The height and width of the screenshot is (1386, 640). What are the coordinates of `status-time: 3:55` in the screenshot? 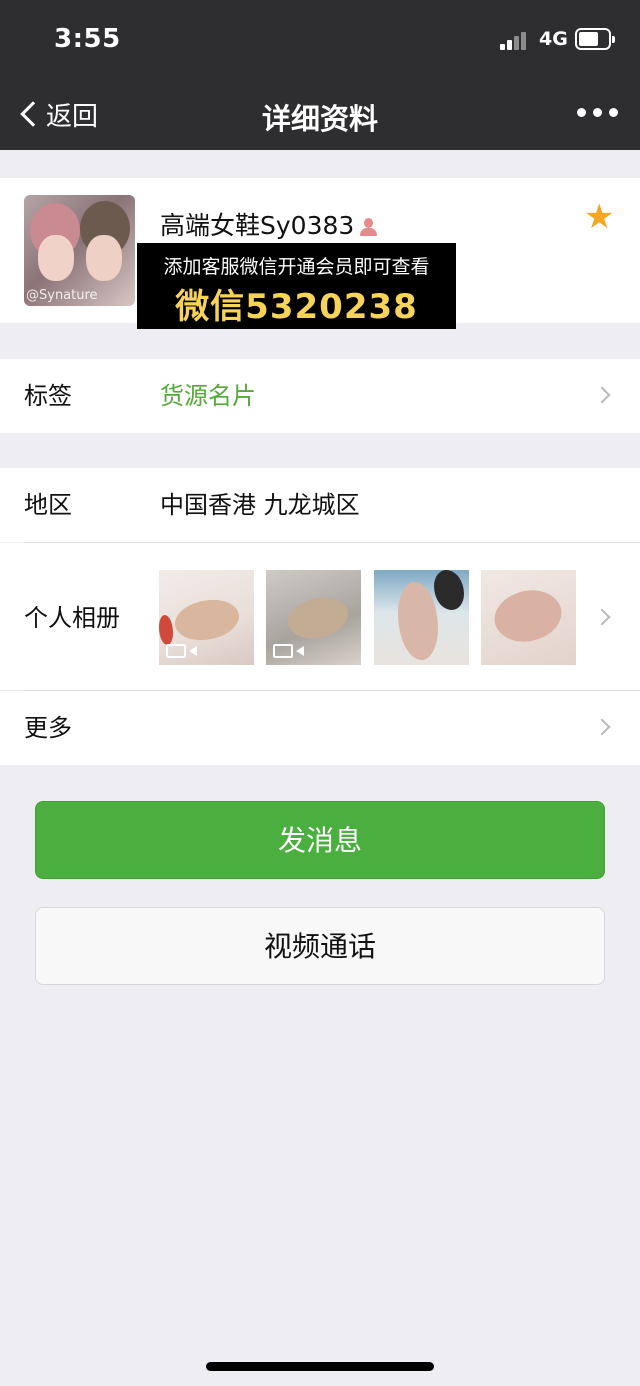 It's located at (87, 39).